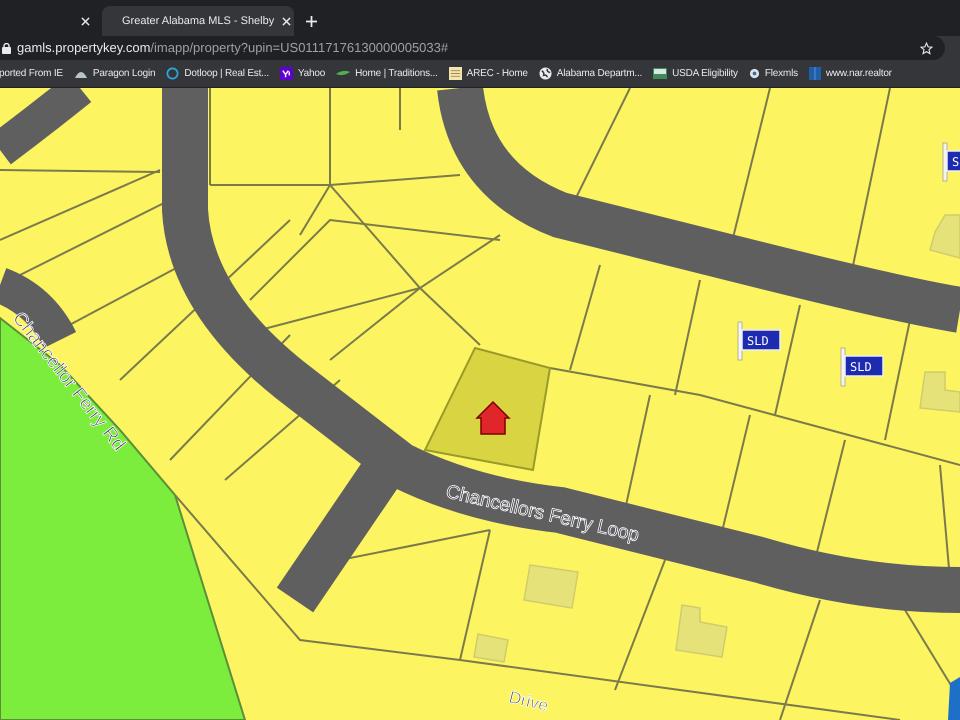 The width and height of the screenshot is (960, 720). What do you see at coordinates (6, 48) in the screenshot?
I see `lock-icon` at bounding box center [6, 48].